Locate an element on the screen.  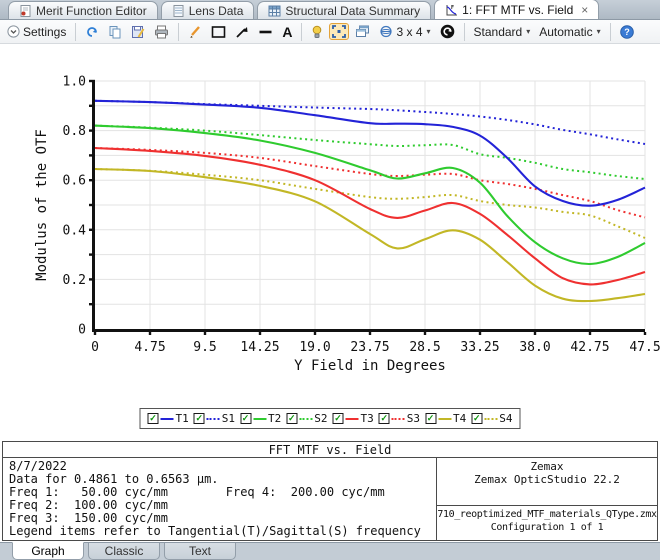
tab-text: Text is located at coordinates (200, 551).